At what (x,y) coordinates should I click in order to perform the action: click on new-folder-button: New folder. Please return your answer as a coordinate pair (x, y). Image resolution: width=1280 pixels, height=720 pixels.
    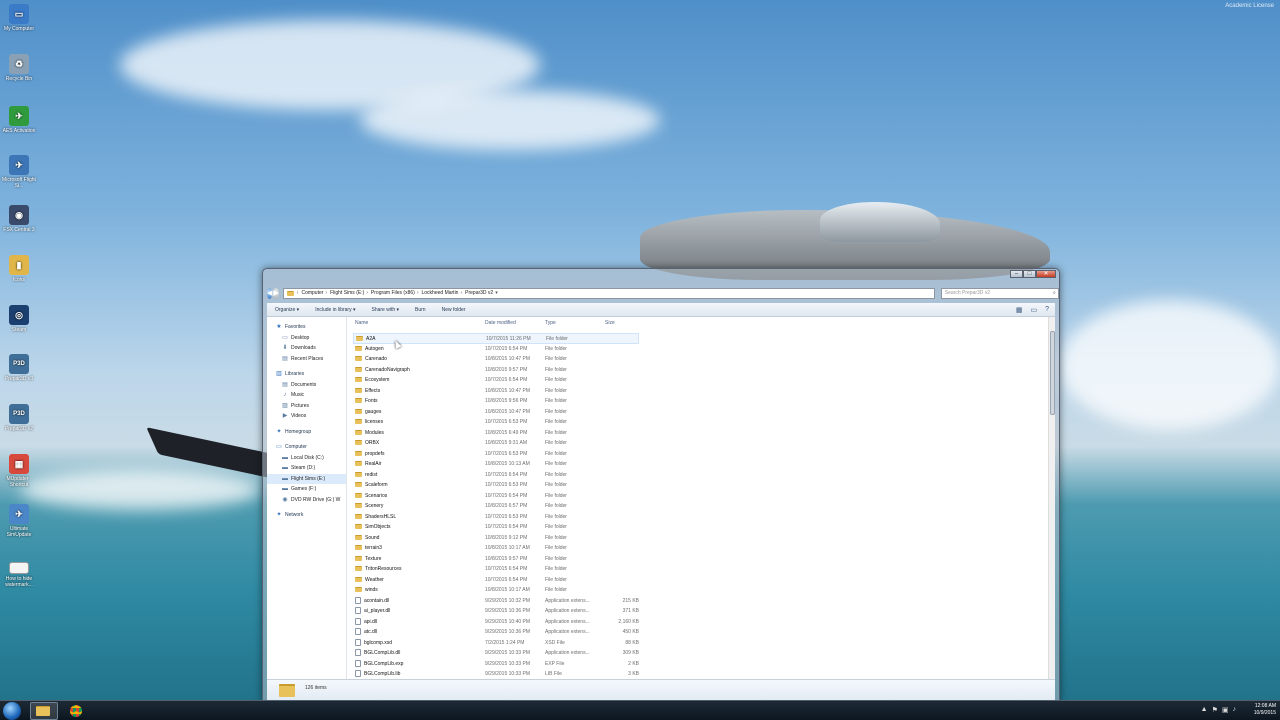
    Looking at the image, I should click on (454, 310).